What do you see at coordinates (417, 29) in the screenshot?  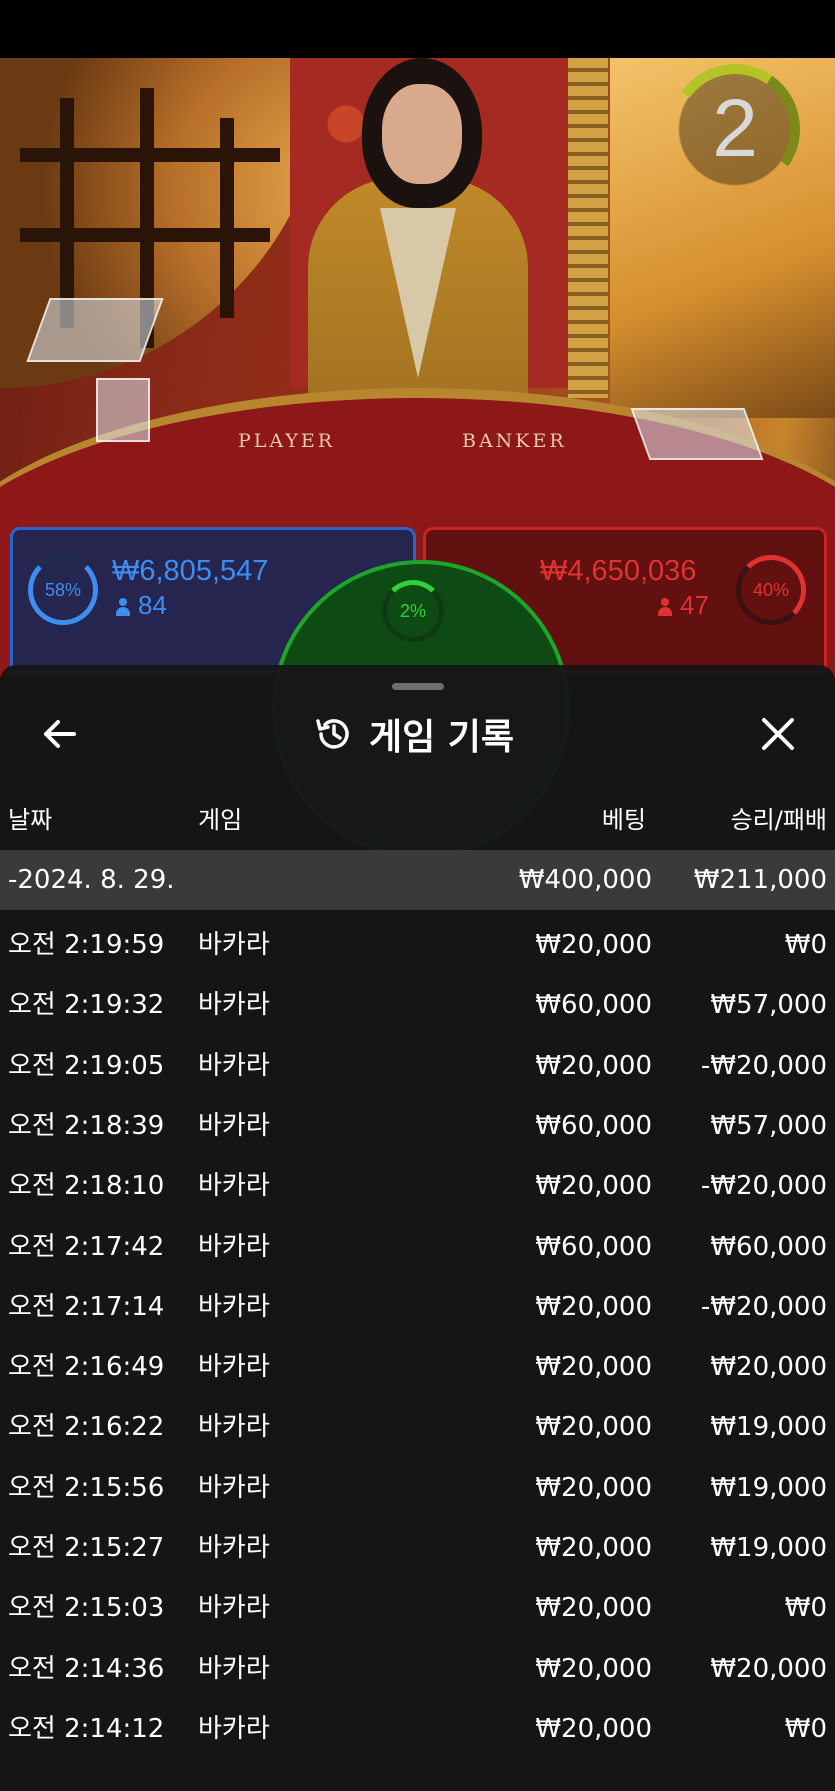 I see `status-bar` at bounding box center [417, 29].